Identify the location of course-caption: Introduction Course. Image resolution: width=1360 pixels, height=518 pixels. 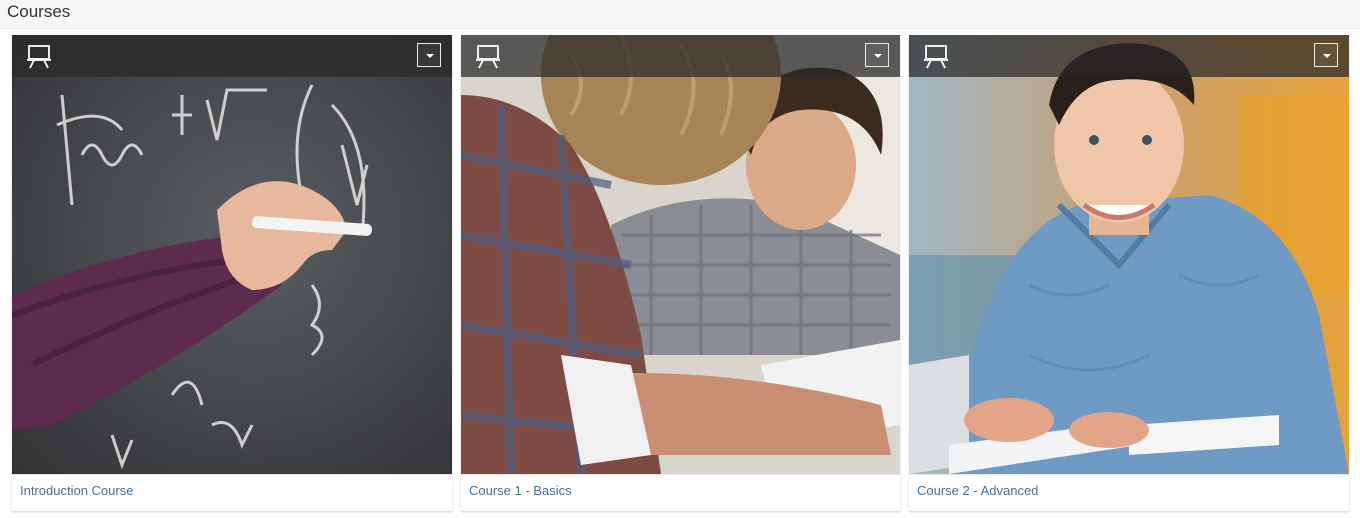
(232, 493).